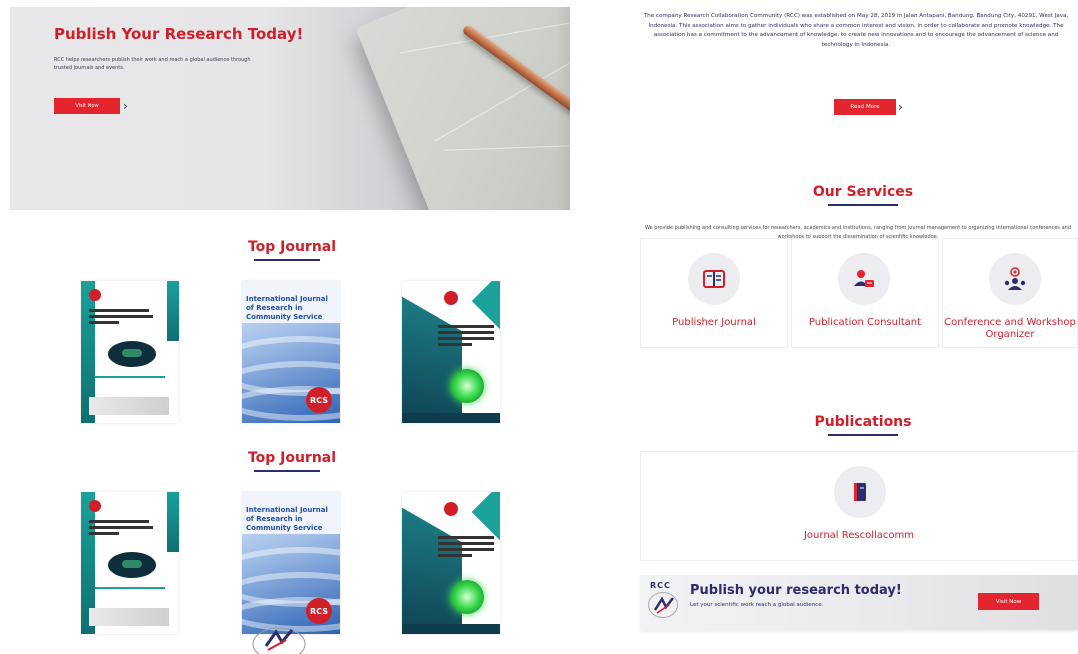 The width and height of the screenshot is (1078, 654). What do you see at coordinates (863, 192) in the screenshot?
I see `section-title-services: Our Services` at bounding box center [863, 192].